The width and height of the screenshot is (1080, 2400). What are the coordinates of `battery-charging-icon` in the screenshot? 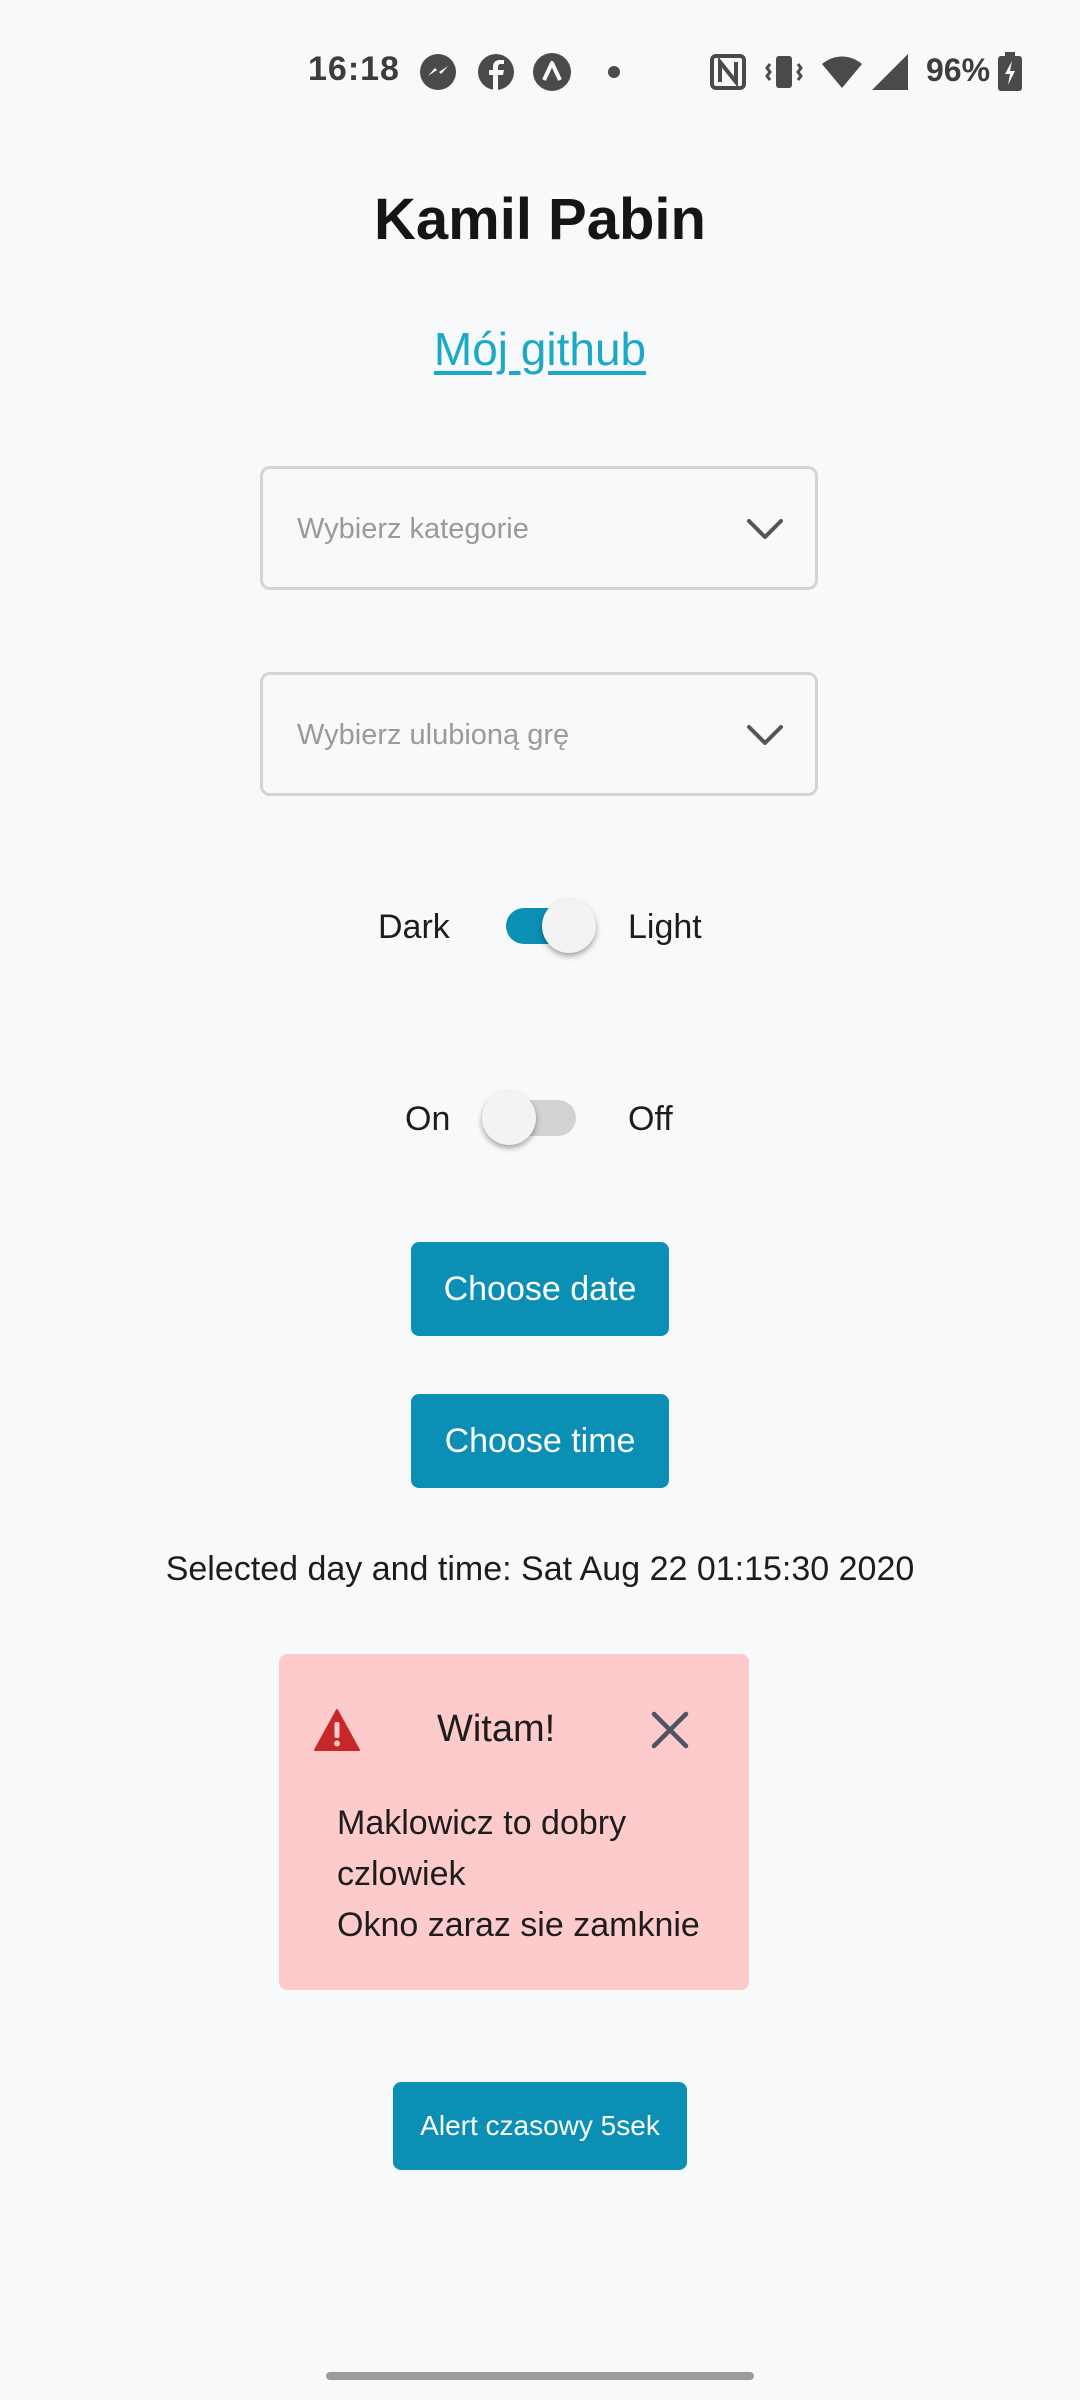 It's located at (1010, 71).